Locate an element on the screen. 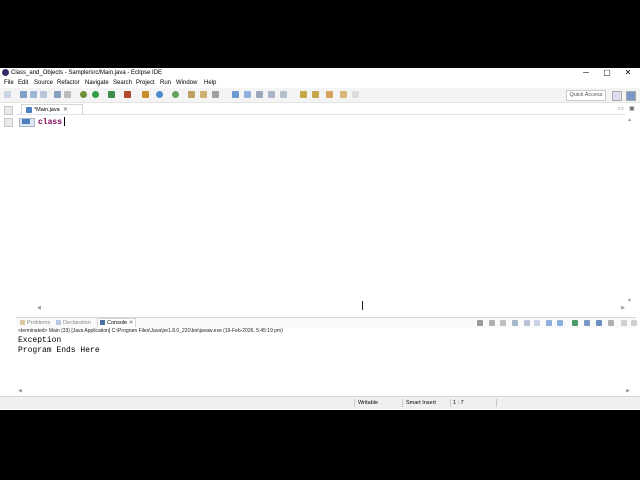  maximize-button: ▢ is located at coordinates (607, 73).